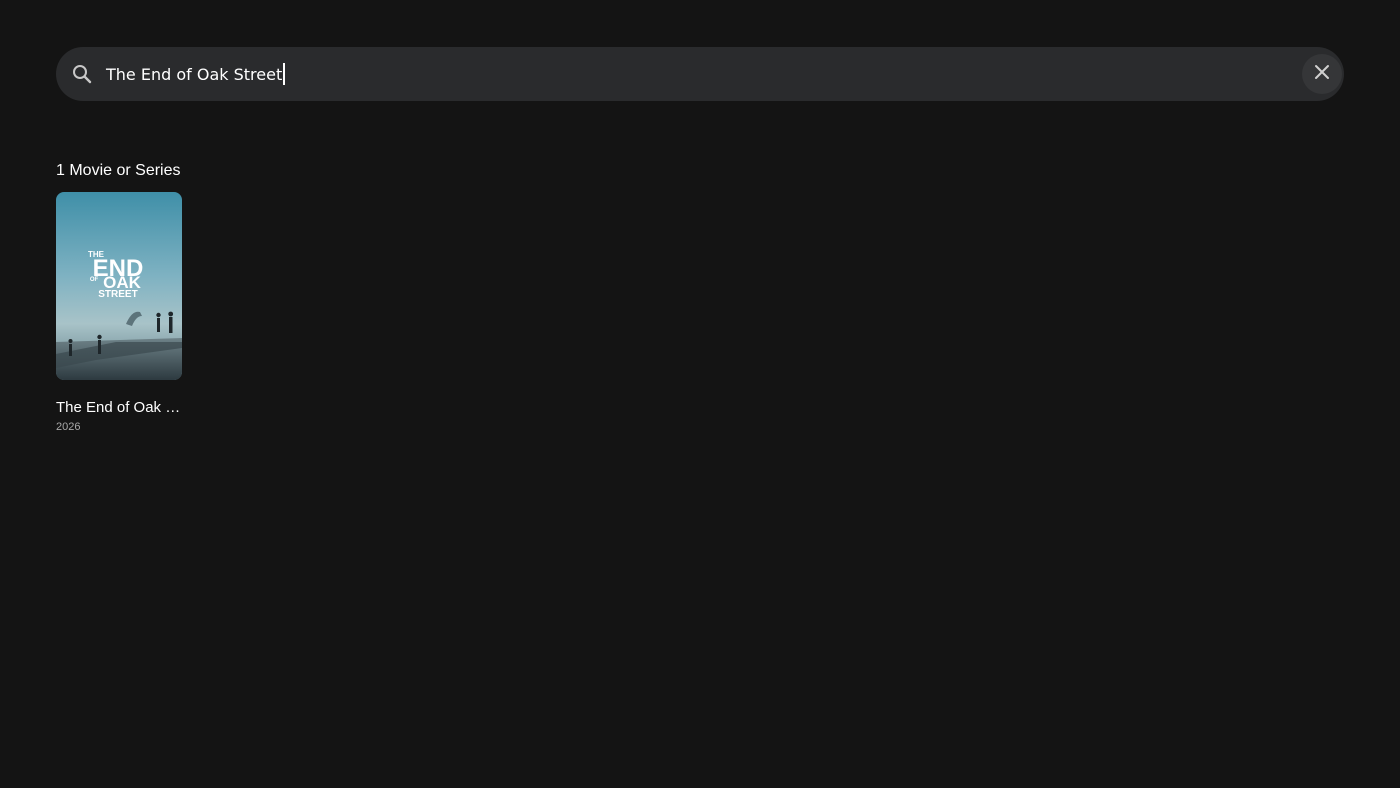 The height and width of the screenshot is (788, 1400). What do you see at coordinates (94, 280) in the screenshot?
I see `poster-text-of: OF` at bounding box center [94, 280].